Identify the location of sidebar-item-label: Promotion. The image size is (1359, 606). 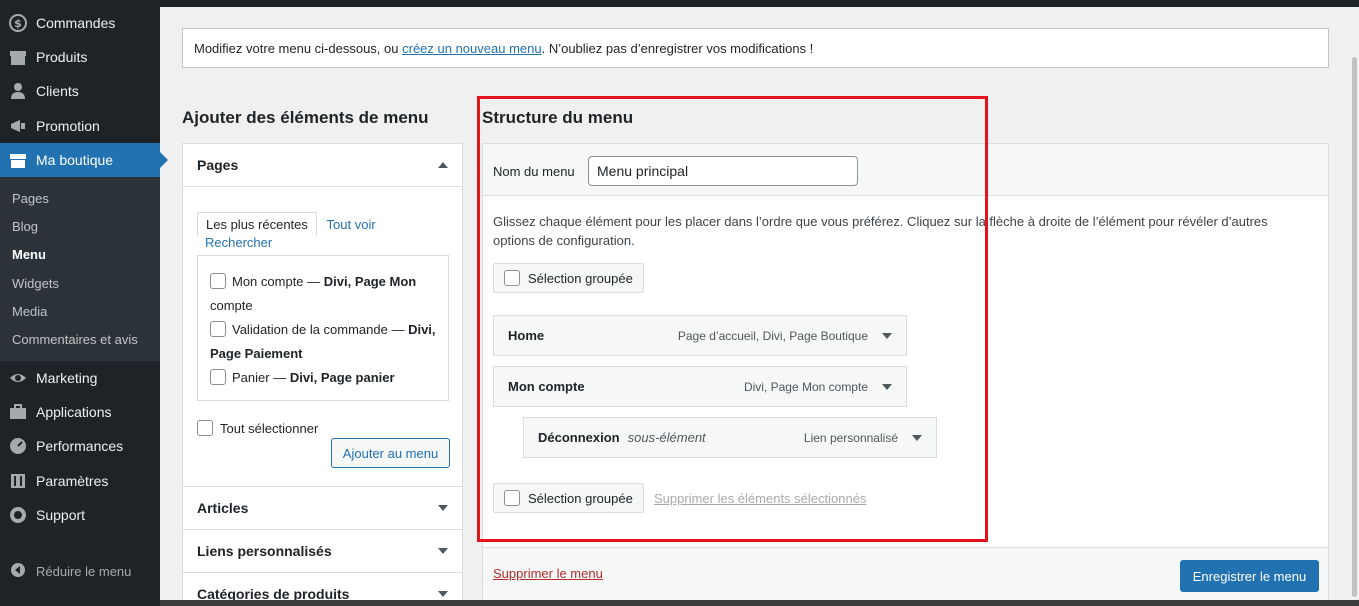
(68, 126).